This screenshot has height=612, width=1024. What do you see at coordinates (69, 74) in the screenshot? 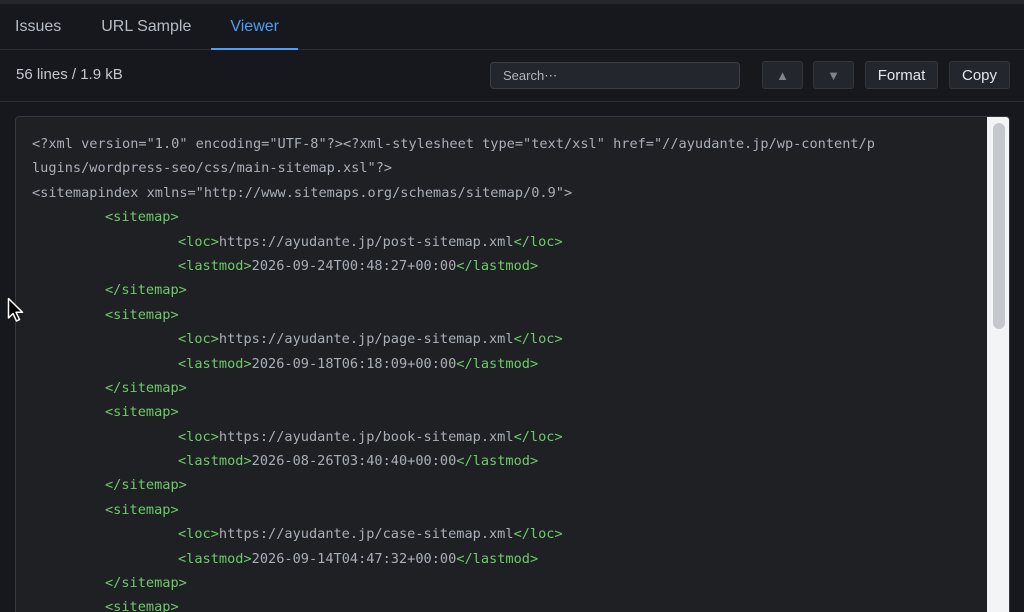
I see `file-stats: 56 lines / 1.9 kB` at bounding box center [69, 74].